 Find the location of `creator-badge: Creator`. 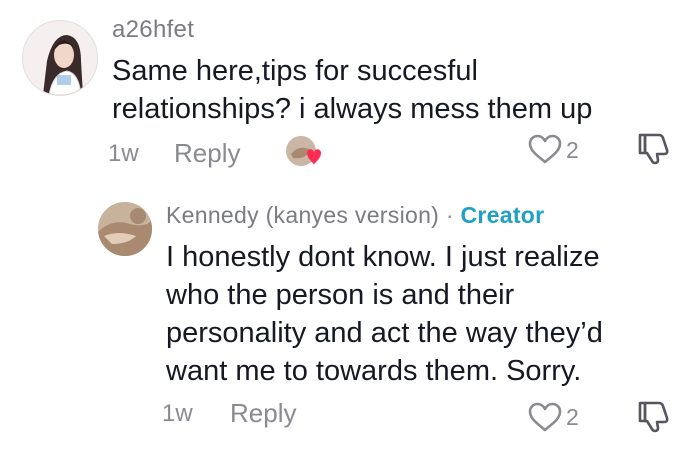

creator-badge: Creator is located at coordinates (502, 215).